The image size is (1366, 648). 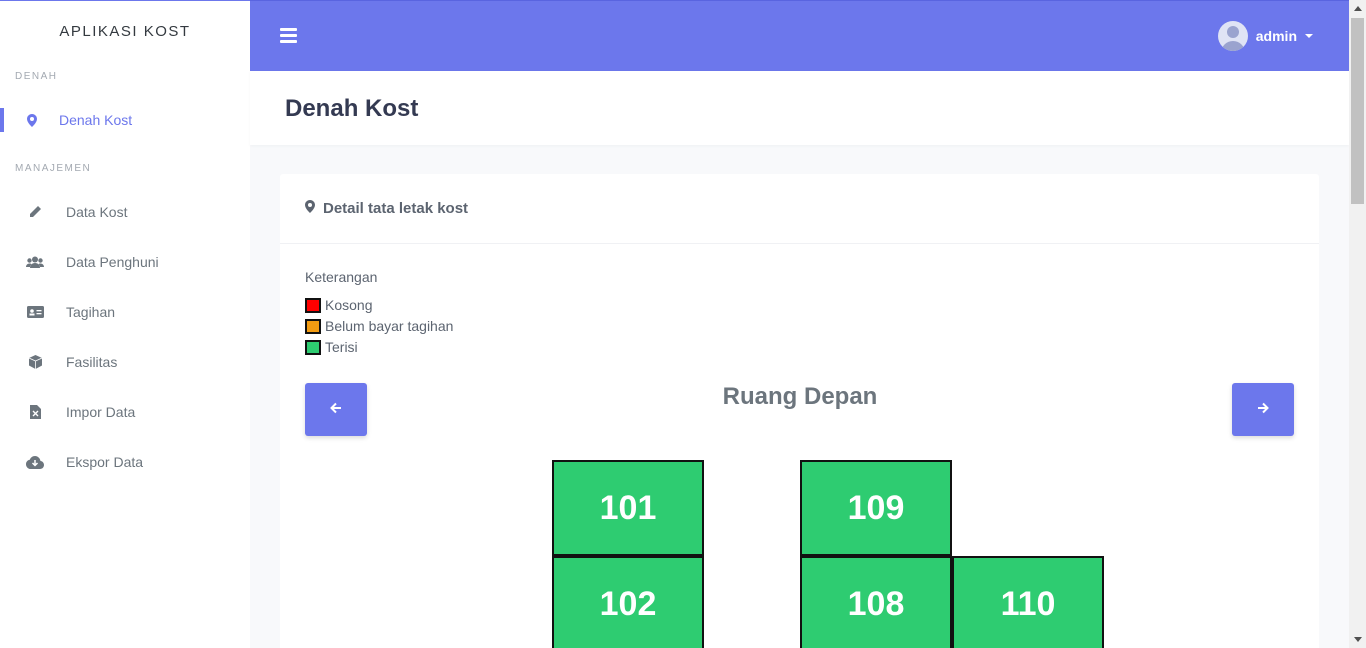 What do you see at coordinates (396, 208) in the screenshot?
I see `card-title: Detail tata letak kost` at bounding box center [396, 208].